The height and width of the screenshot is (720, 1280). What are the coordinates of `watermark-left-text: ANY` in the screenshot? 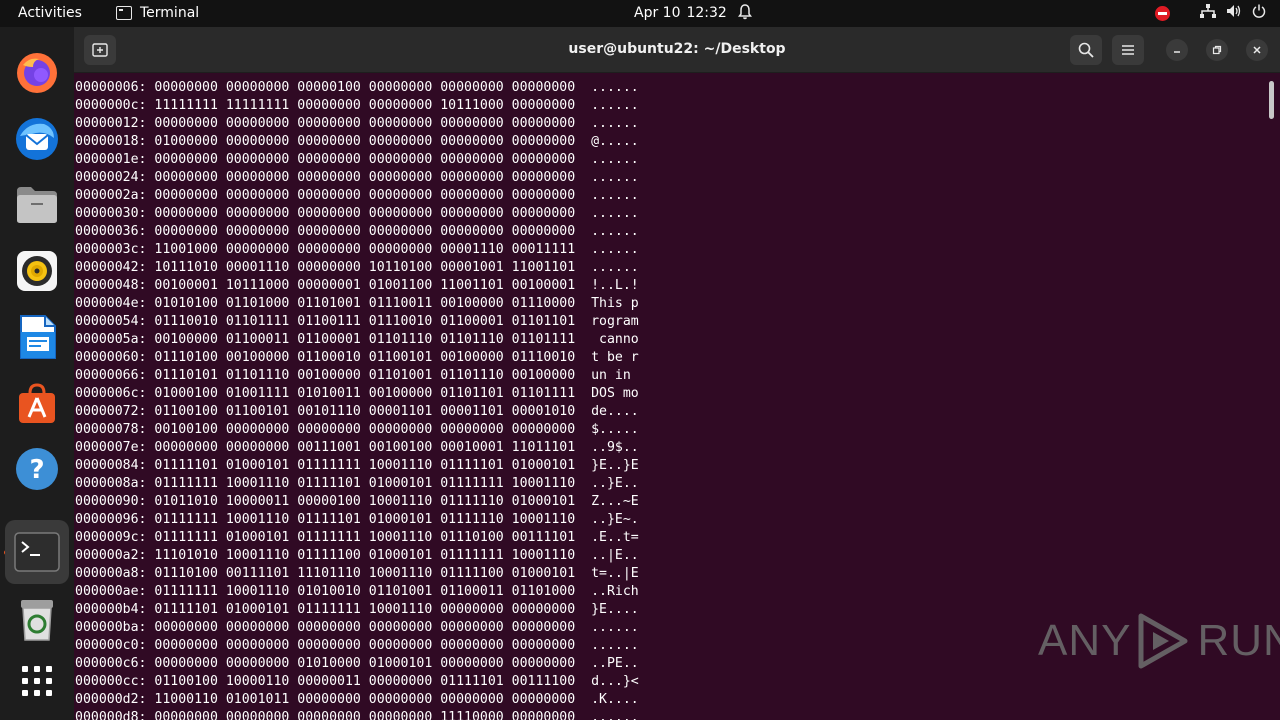 It's located at (1085, 640).